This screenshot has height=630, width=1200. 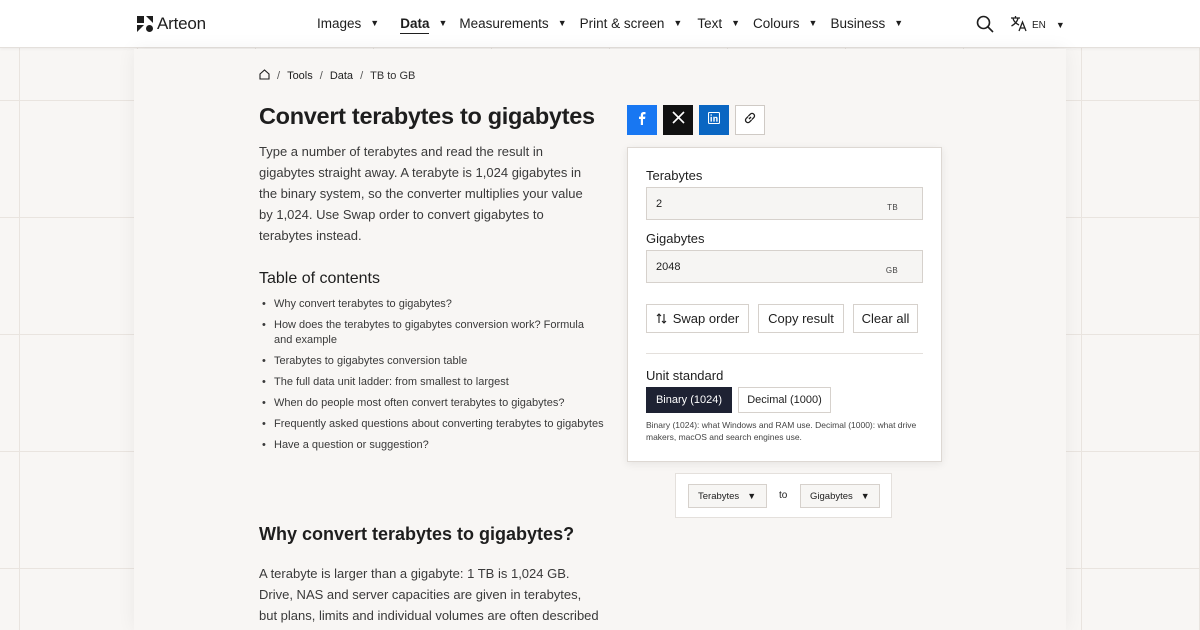 I want to click on nav-item-data: Data ▼, so click(x=423, y=25).